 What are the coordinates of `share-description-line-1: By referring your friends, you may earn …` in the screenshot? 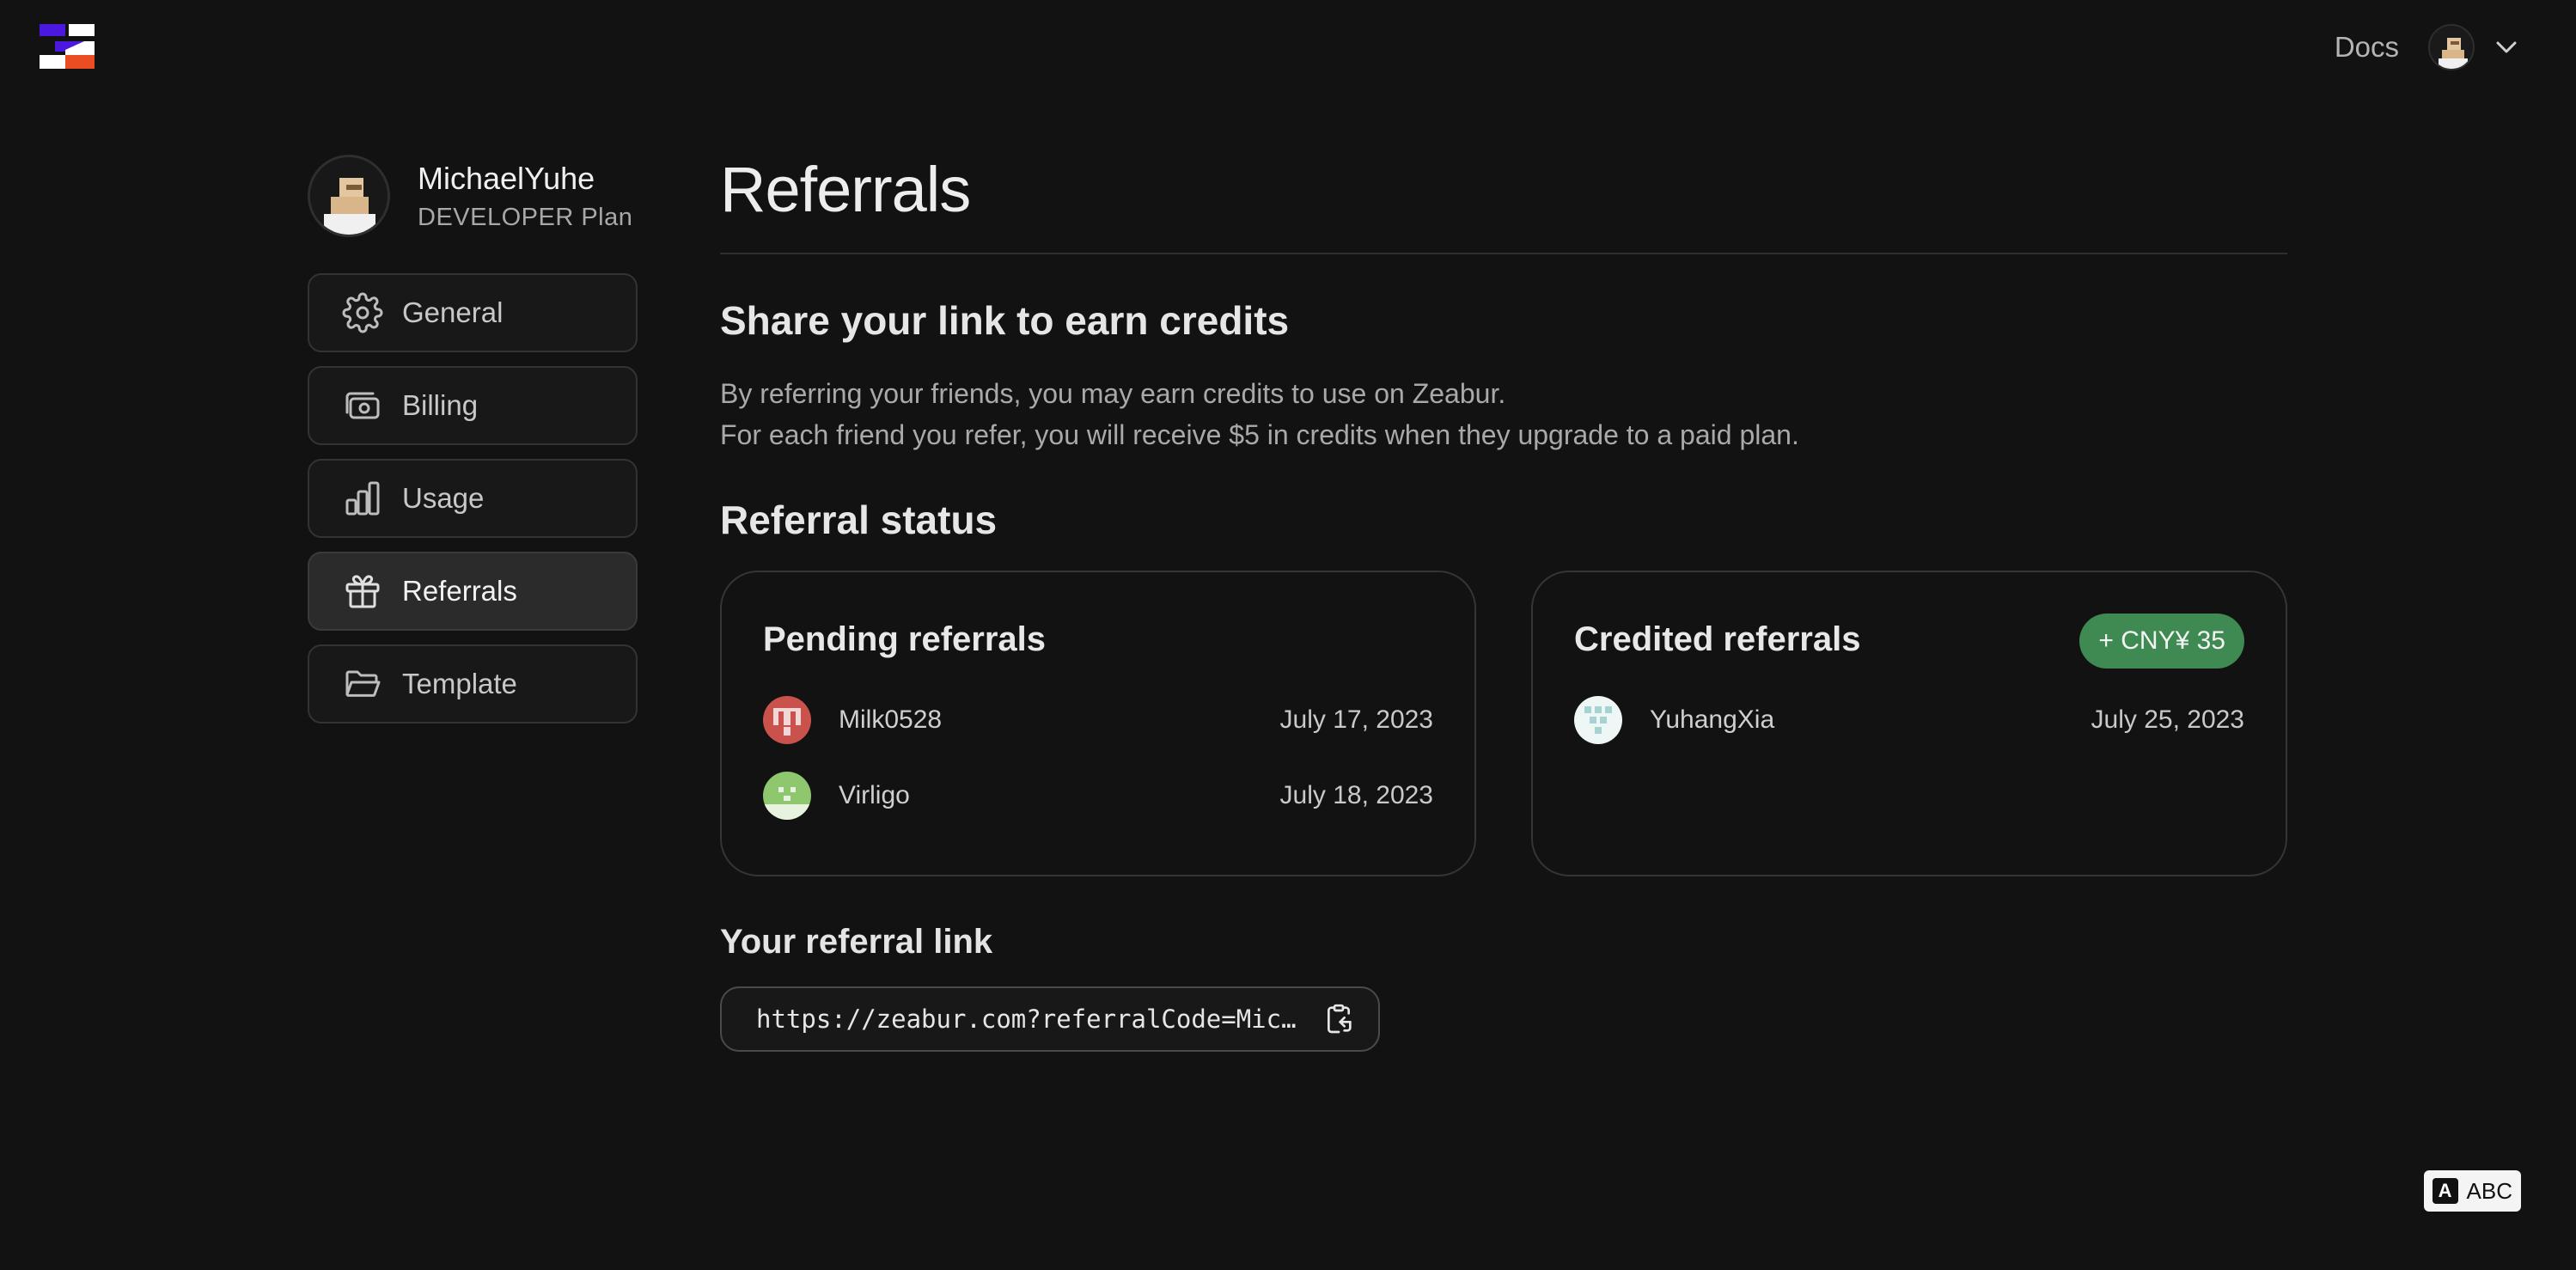 It's located at (1113, 393).